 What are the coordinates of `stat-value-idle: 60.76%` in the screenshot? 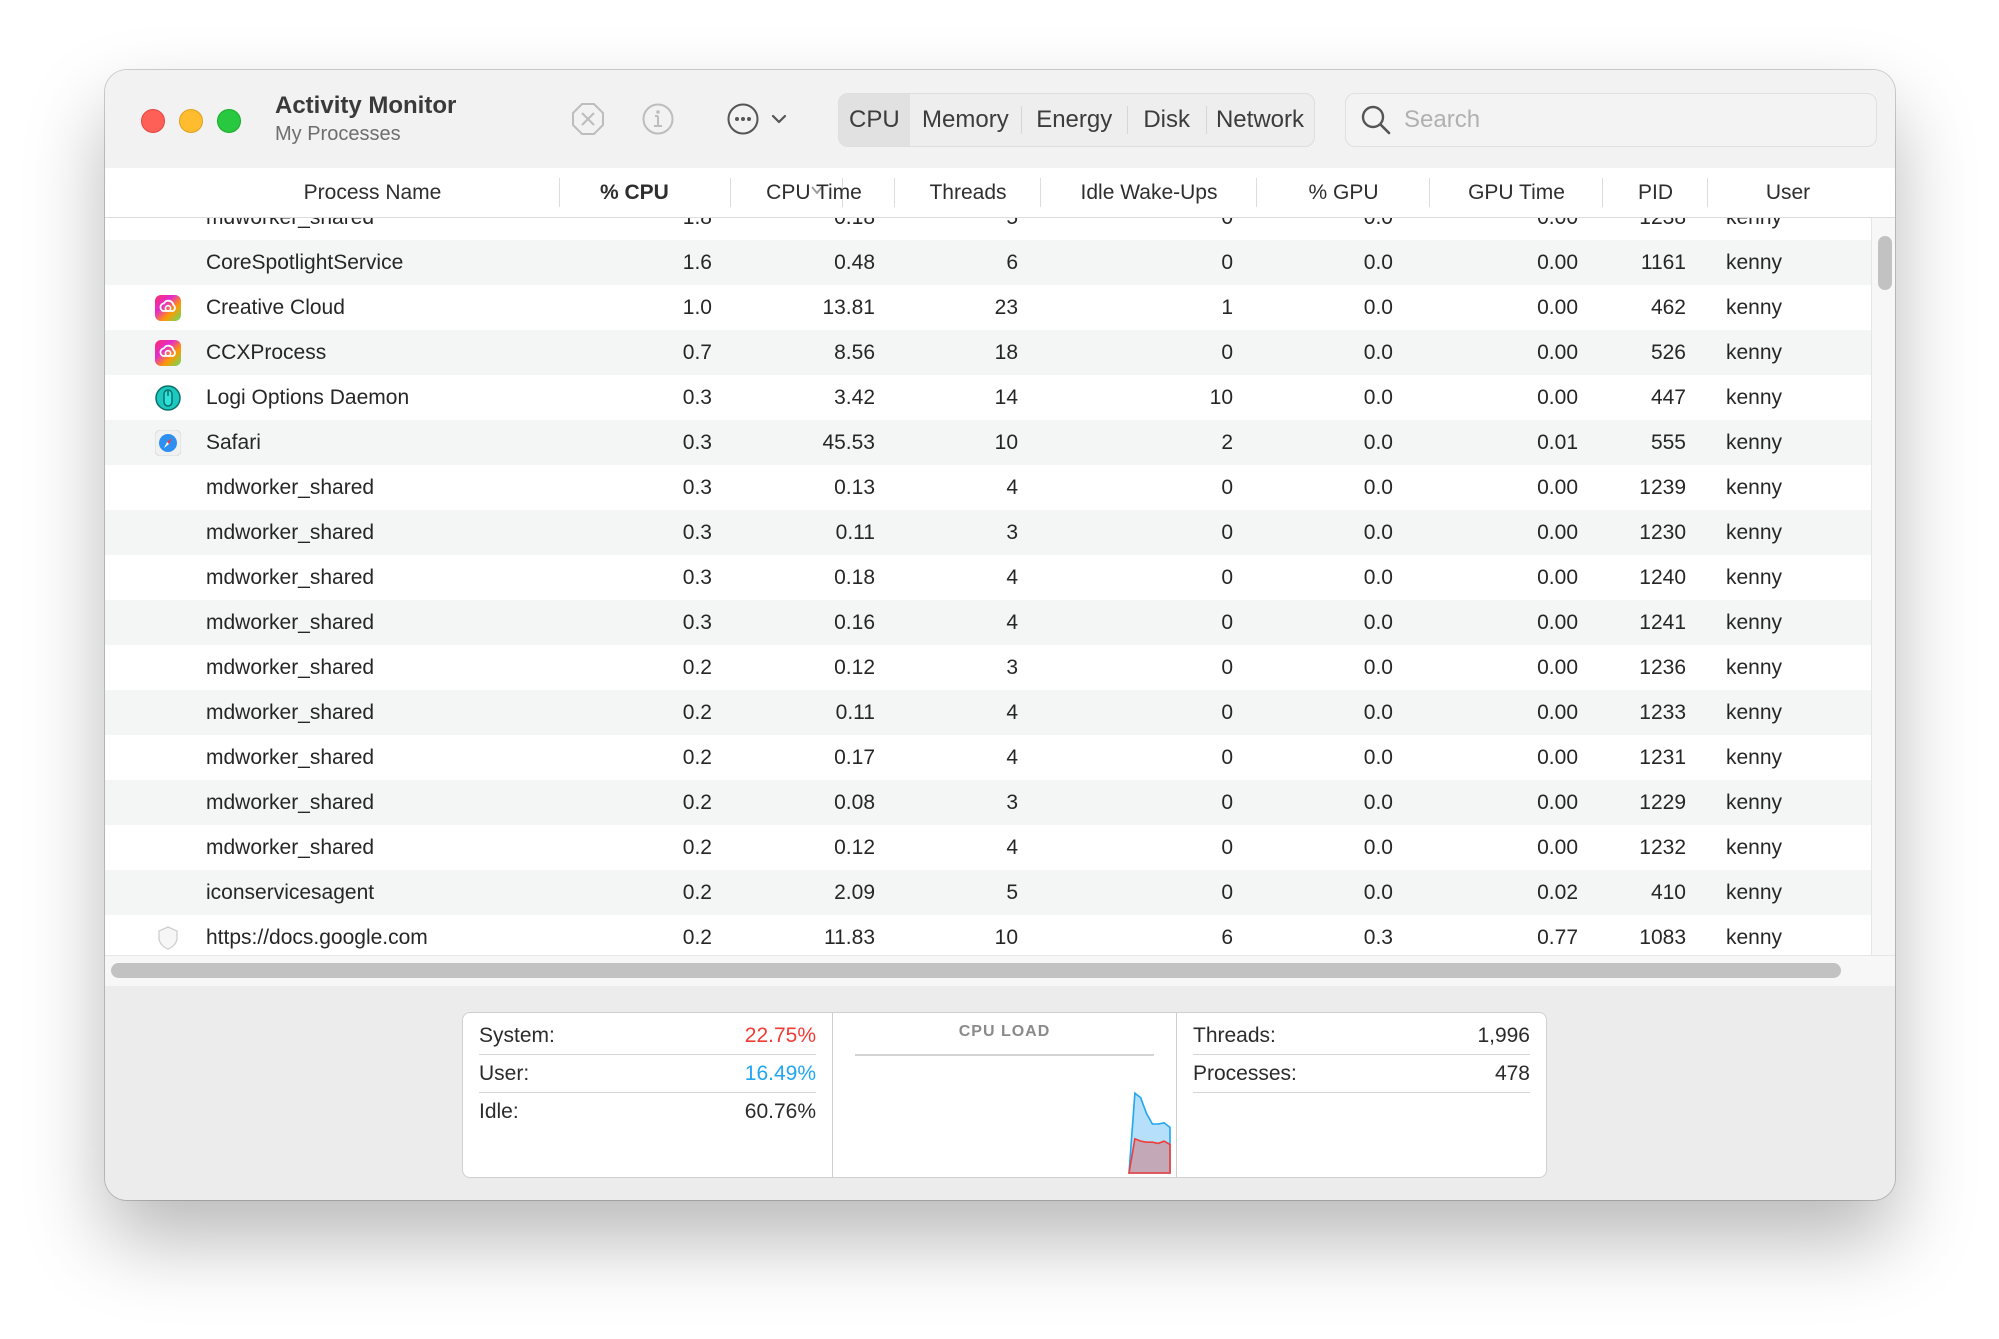 It's located at (780, 1111).